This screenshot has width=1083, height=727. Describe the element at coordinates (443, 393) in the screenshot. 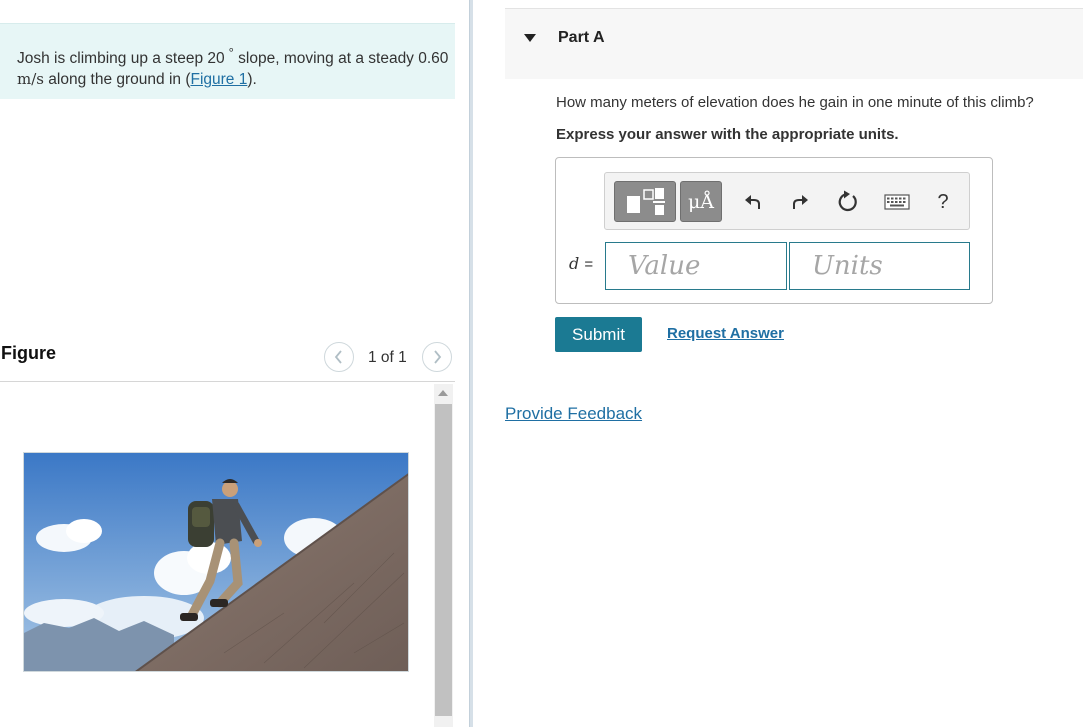

I see `scroll-up-arrow-icon` at that location.